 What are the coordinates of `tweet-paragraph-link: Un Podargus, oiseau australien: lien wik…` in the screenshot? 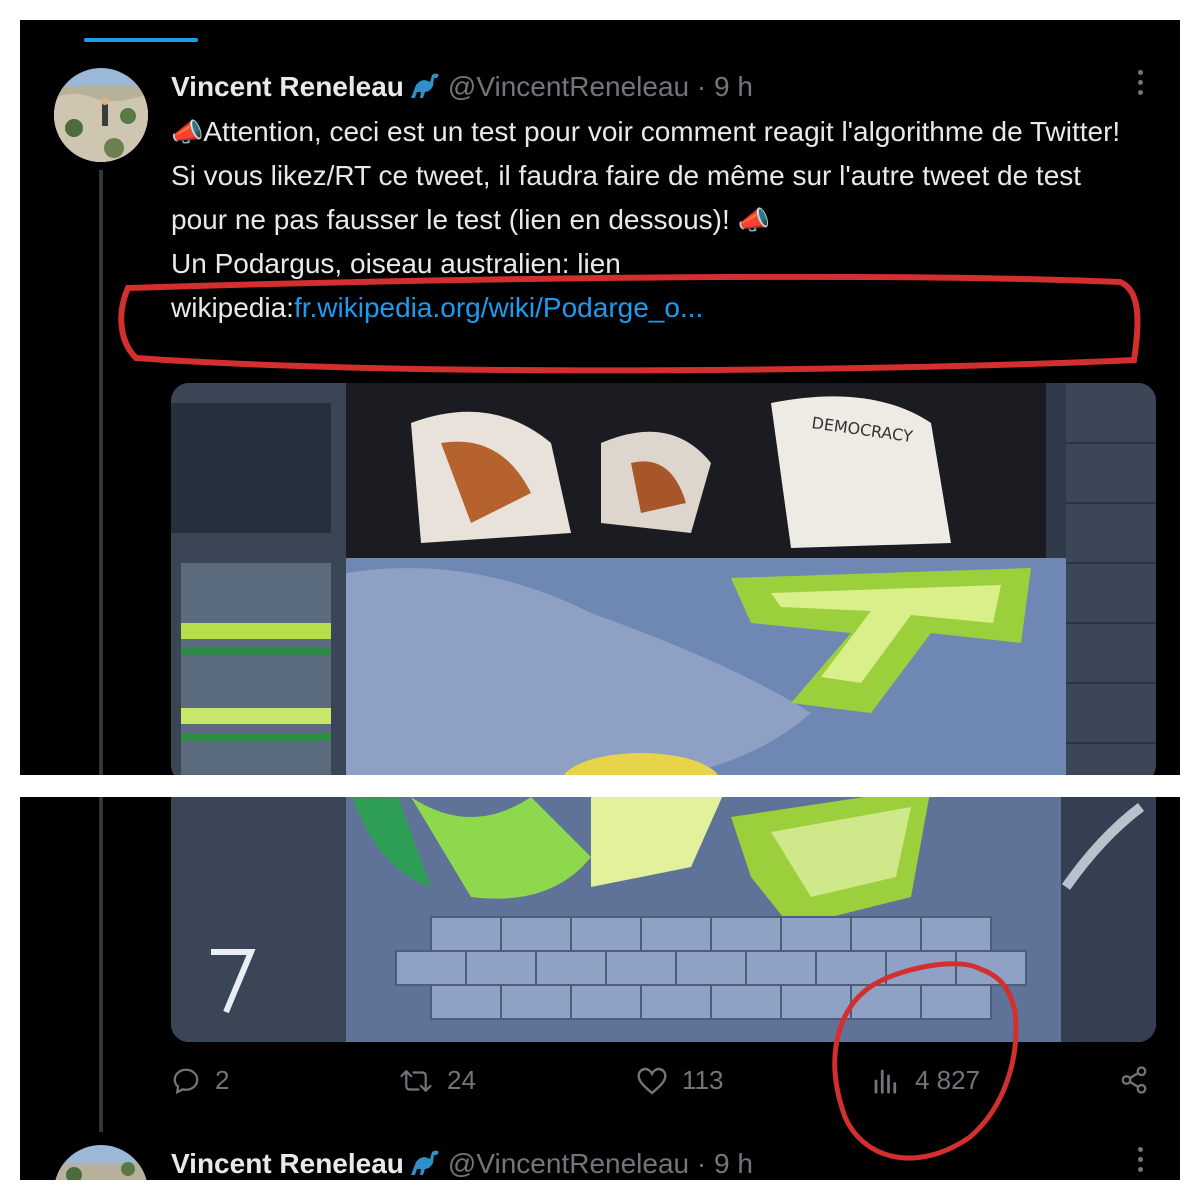 It's located at (656, 286).